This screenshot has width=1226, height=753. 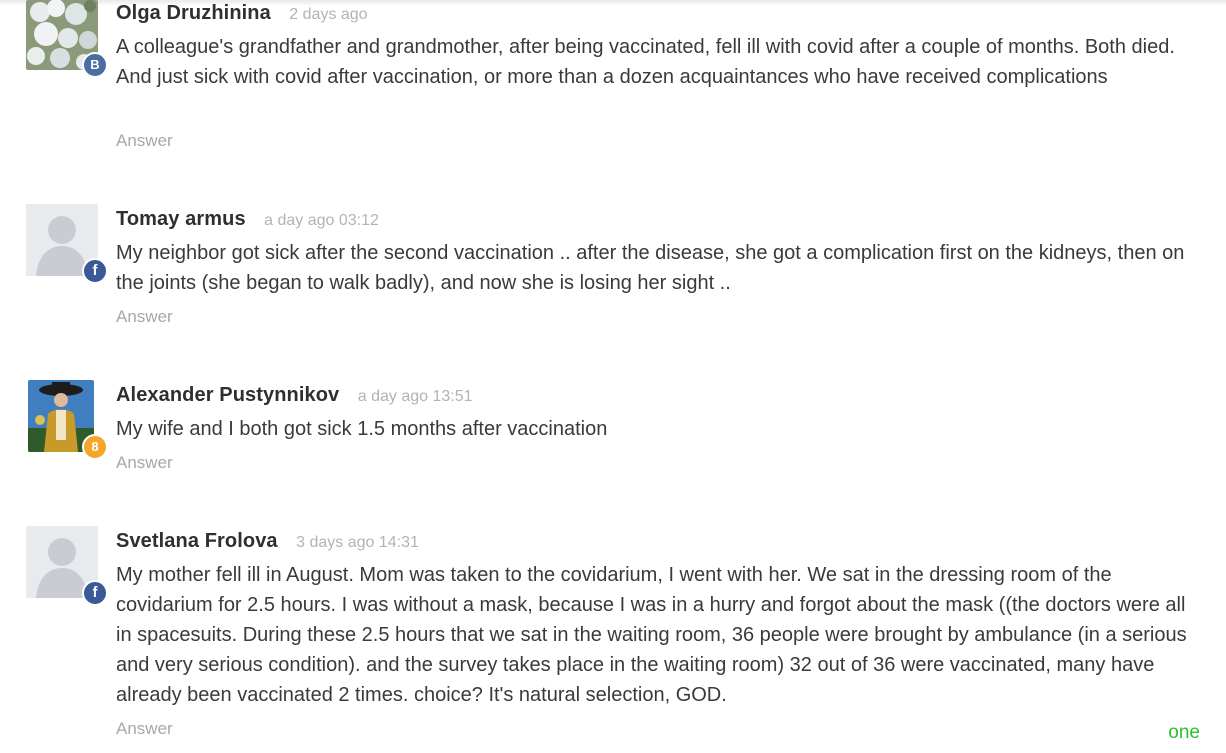 I want to click on timestamp: a day ago 03:12, so click(x=321, y=220).